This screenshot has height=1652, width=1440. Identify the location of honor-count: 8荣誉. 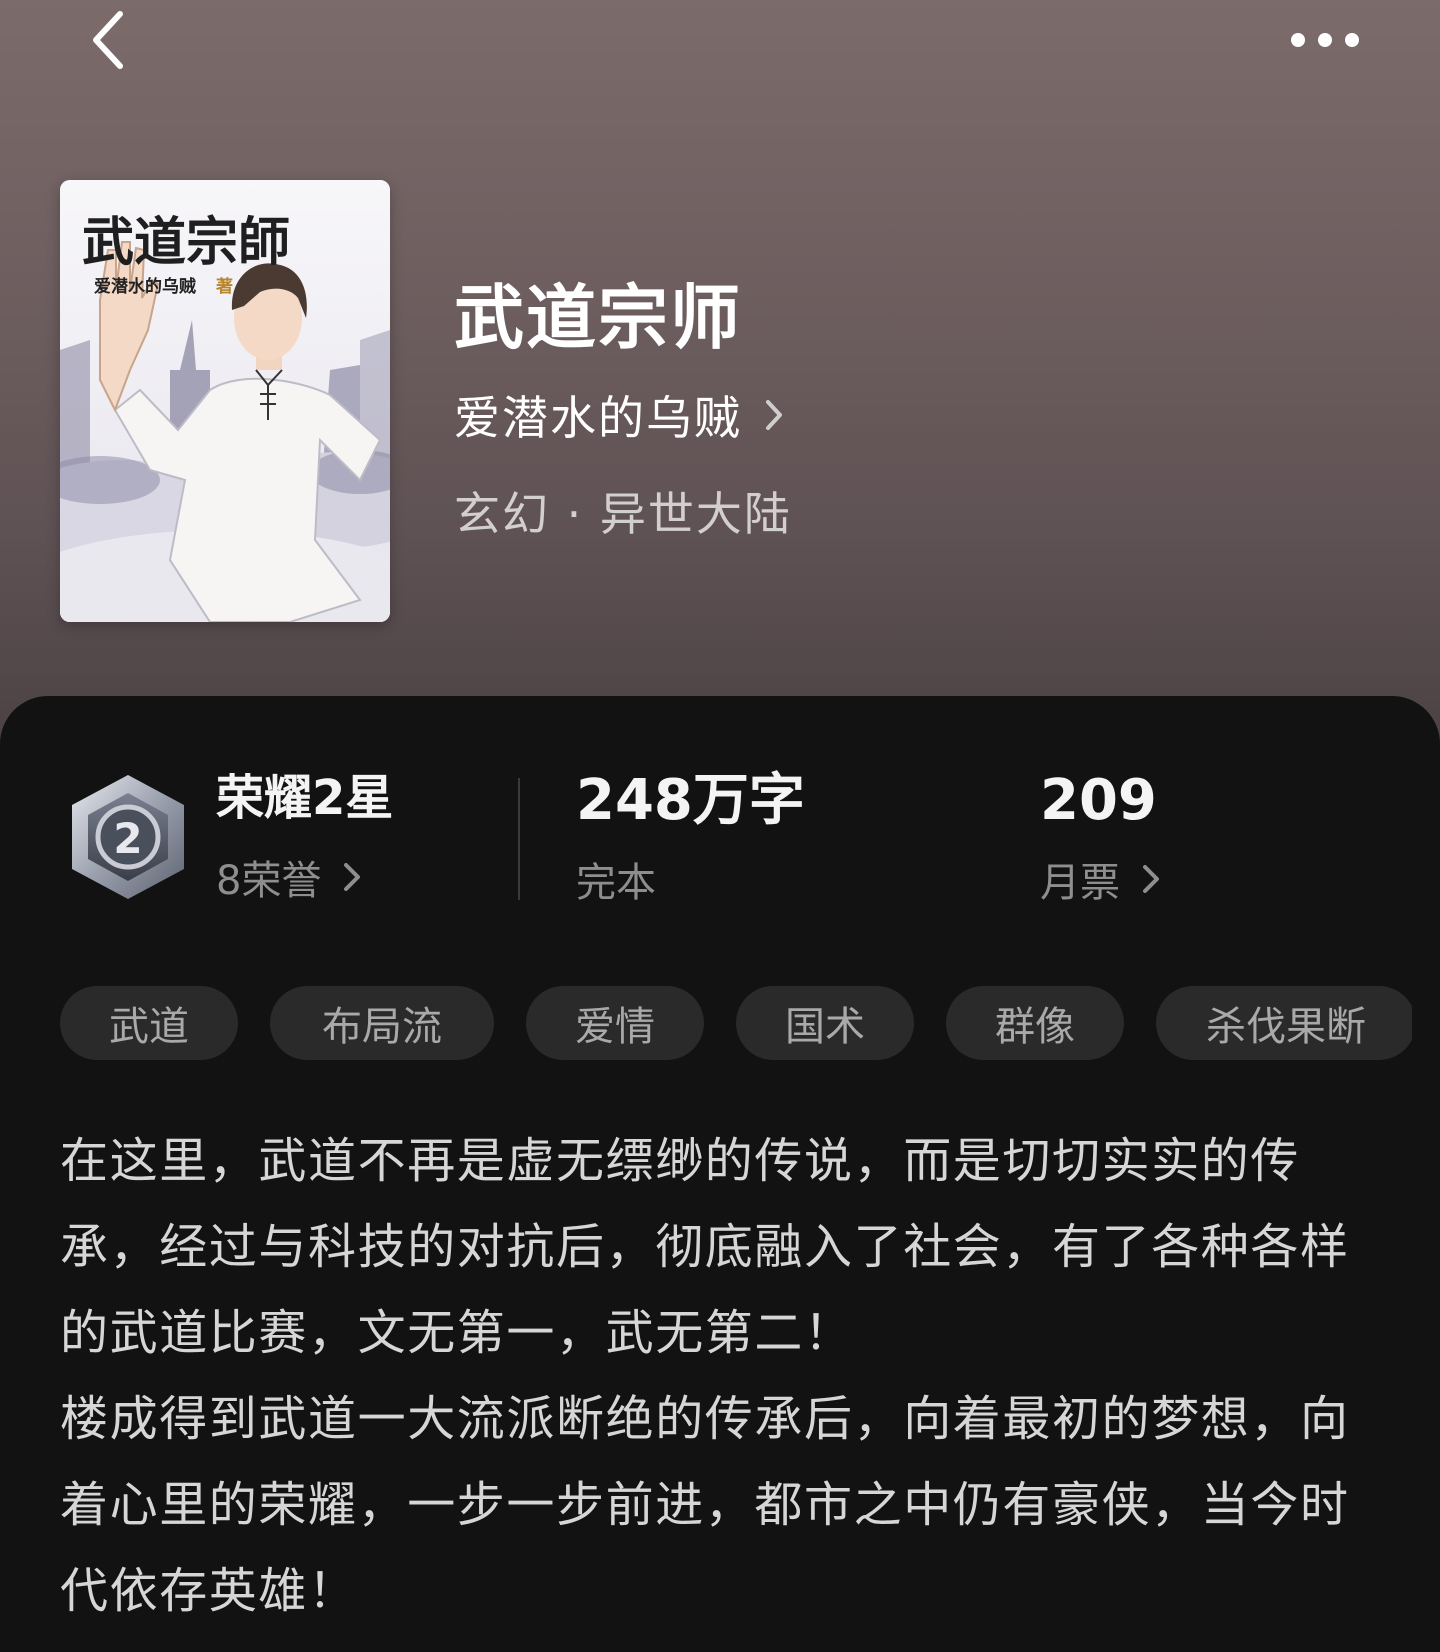
(269, 881).